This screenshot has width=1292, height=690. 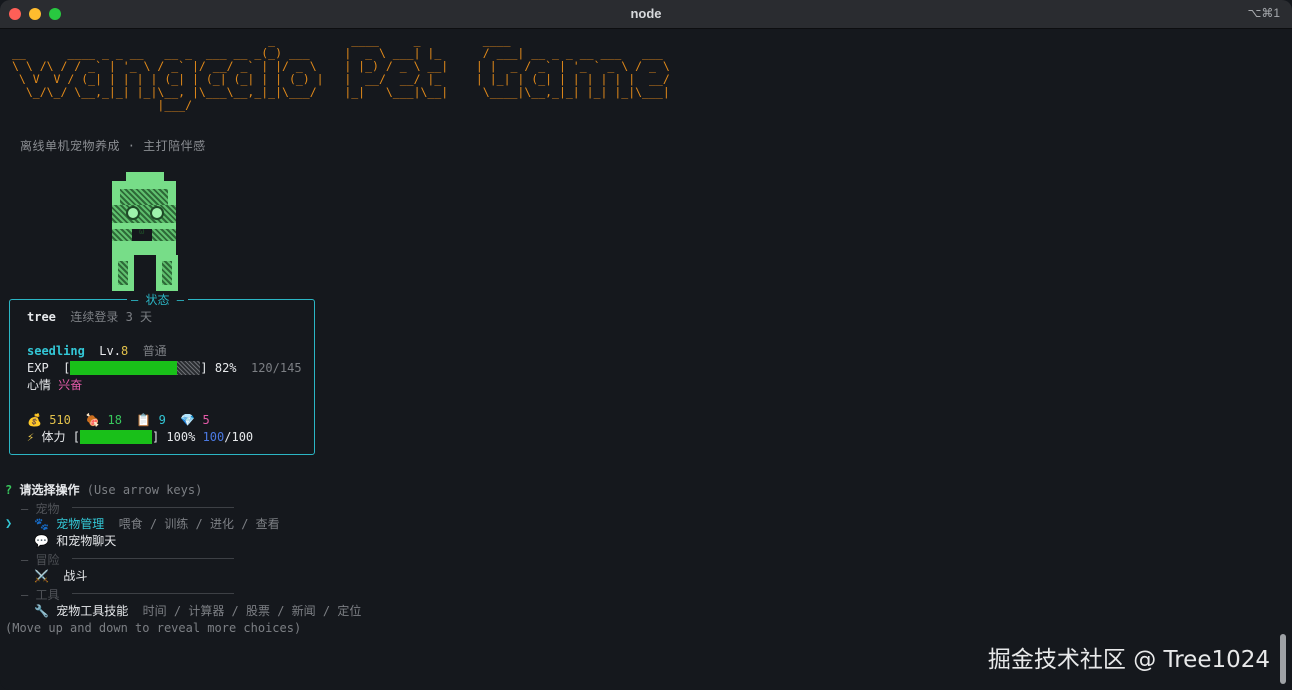 What do you see at coordinates (164, 235) in the screenshot?
I see `pet-body-right` at bounding box center [164, 235].